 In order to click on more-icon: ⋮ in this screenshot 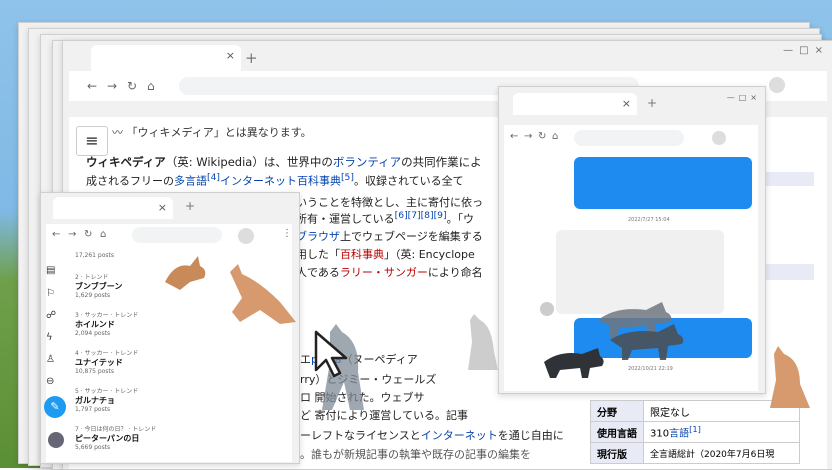, I will do `click(287, 233)`.